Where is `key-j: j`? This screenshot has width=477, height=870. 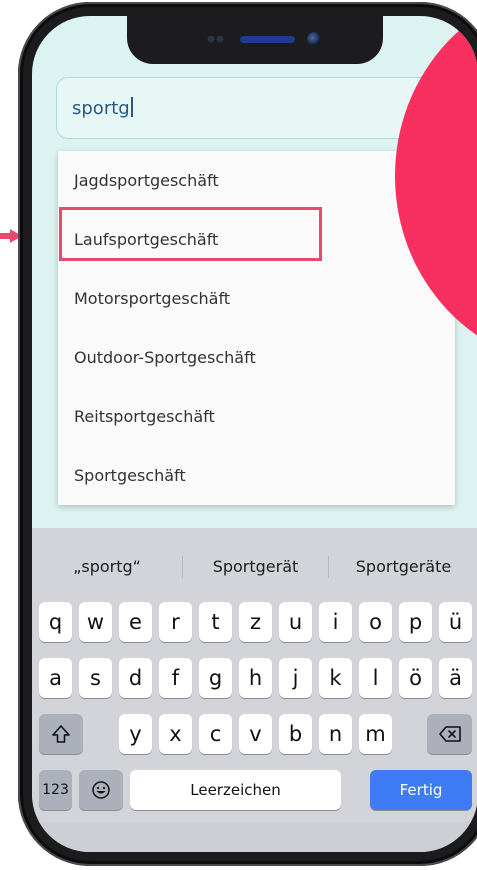
key-j: j is located at coordinates (295, 678).